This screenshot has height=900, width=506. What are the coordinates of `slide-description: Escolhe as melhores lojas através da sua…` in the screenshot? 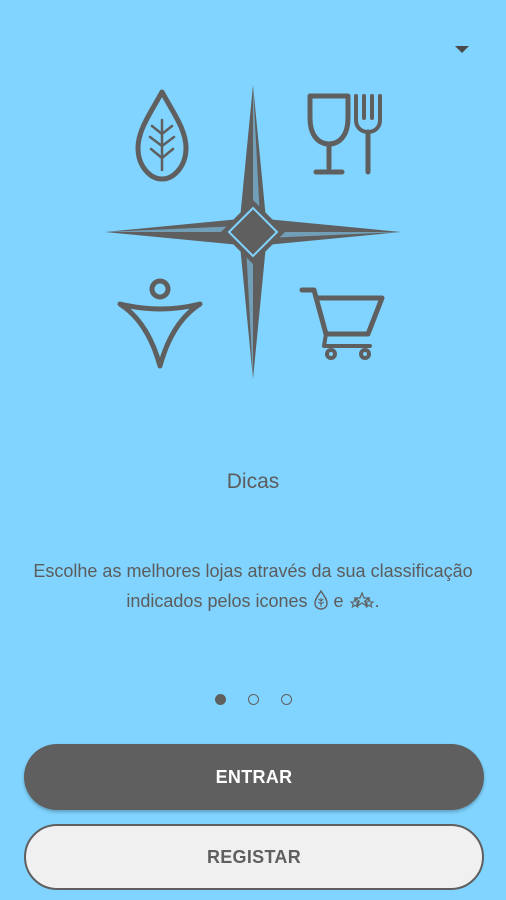 It's located at (253, 587).